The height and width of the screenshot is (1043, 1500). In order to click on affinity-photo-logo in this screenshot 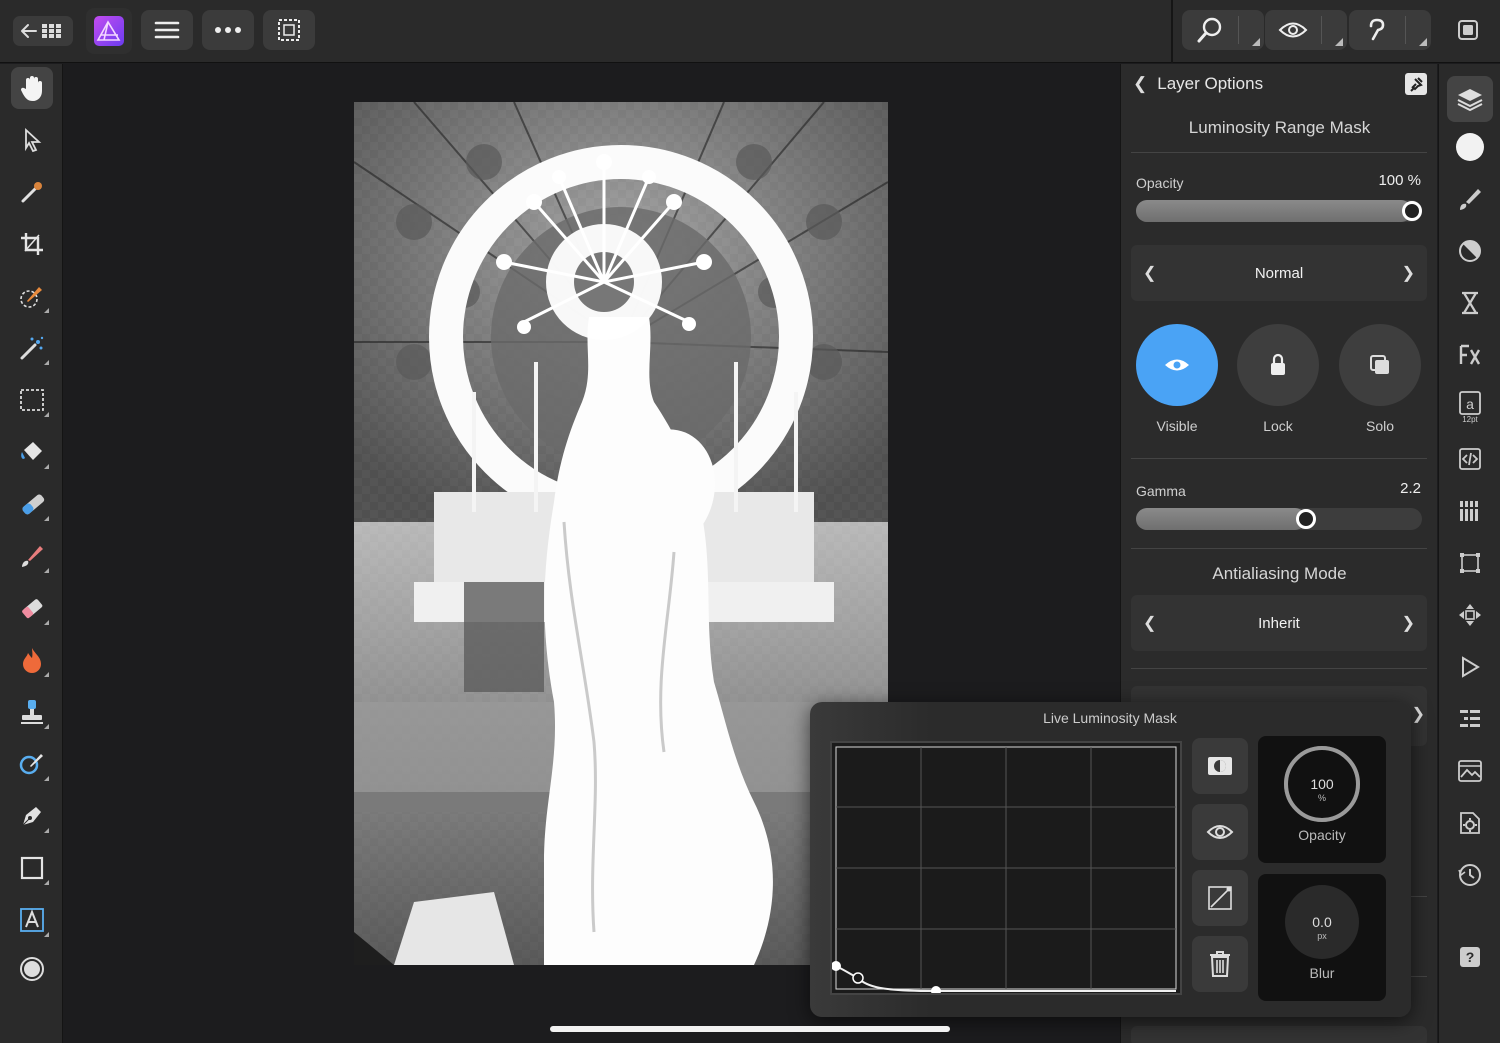, I will do `click(109, 31)`.